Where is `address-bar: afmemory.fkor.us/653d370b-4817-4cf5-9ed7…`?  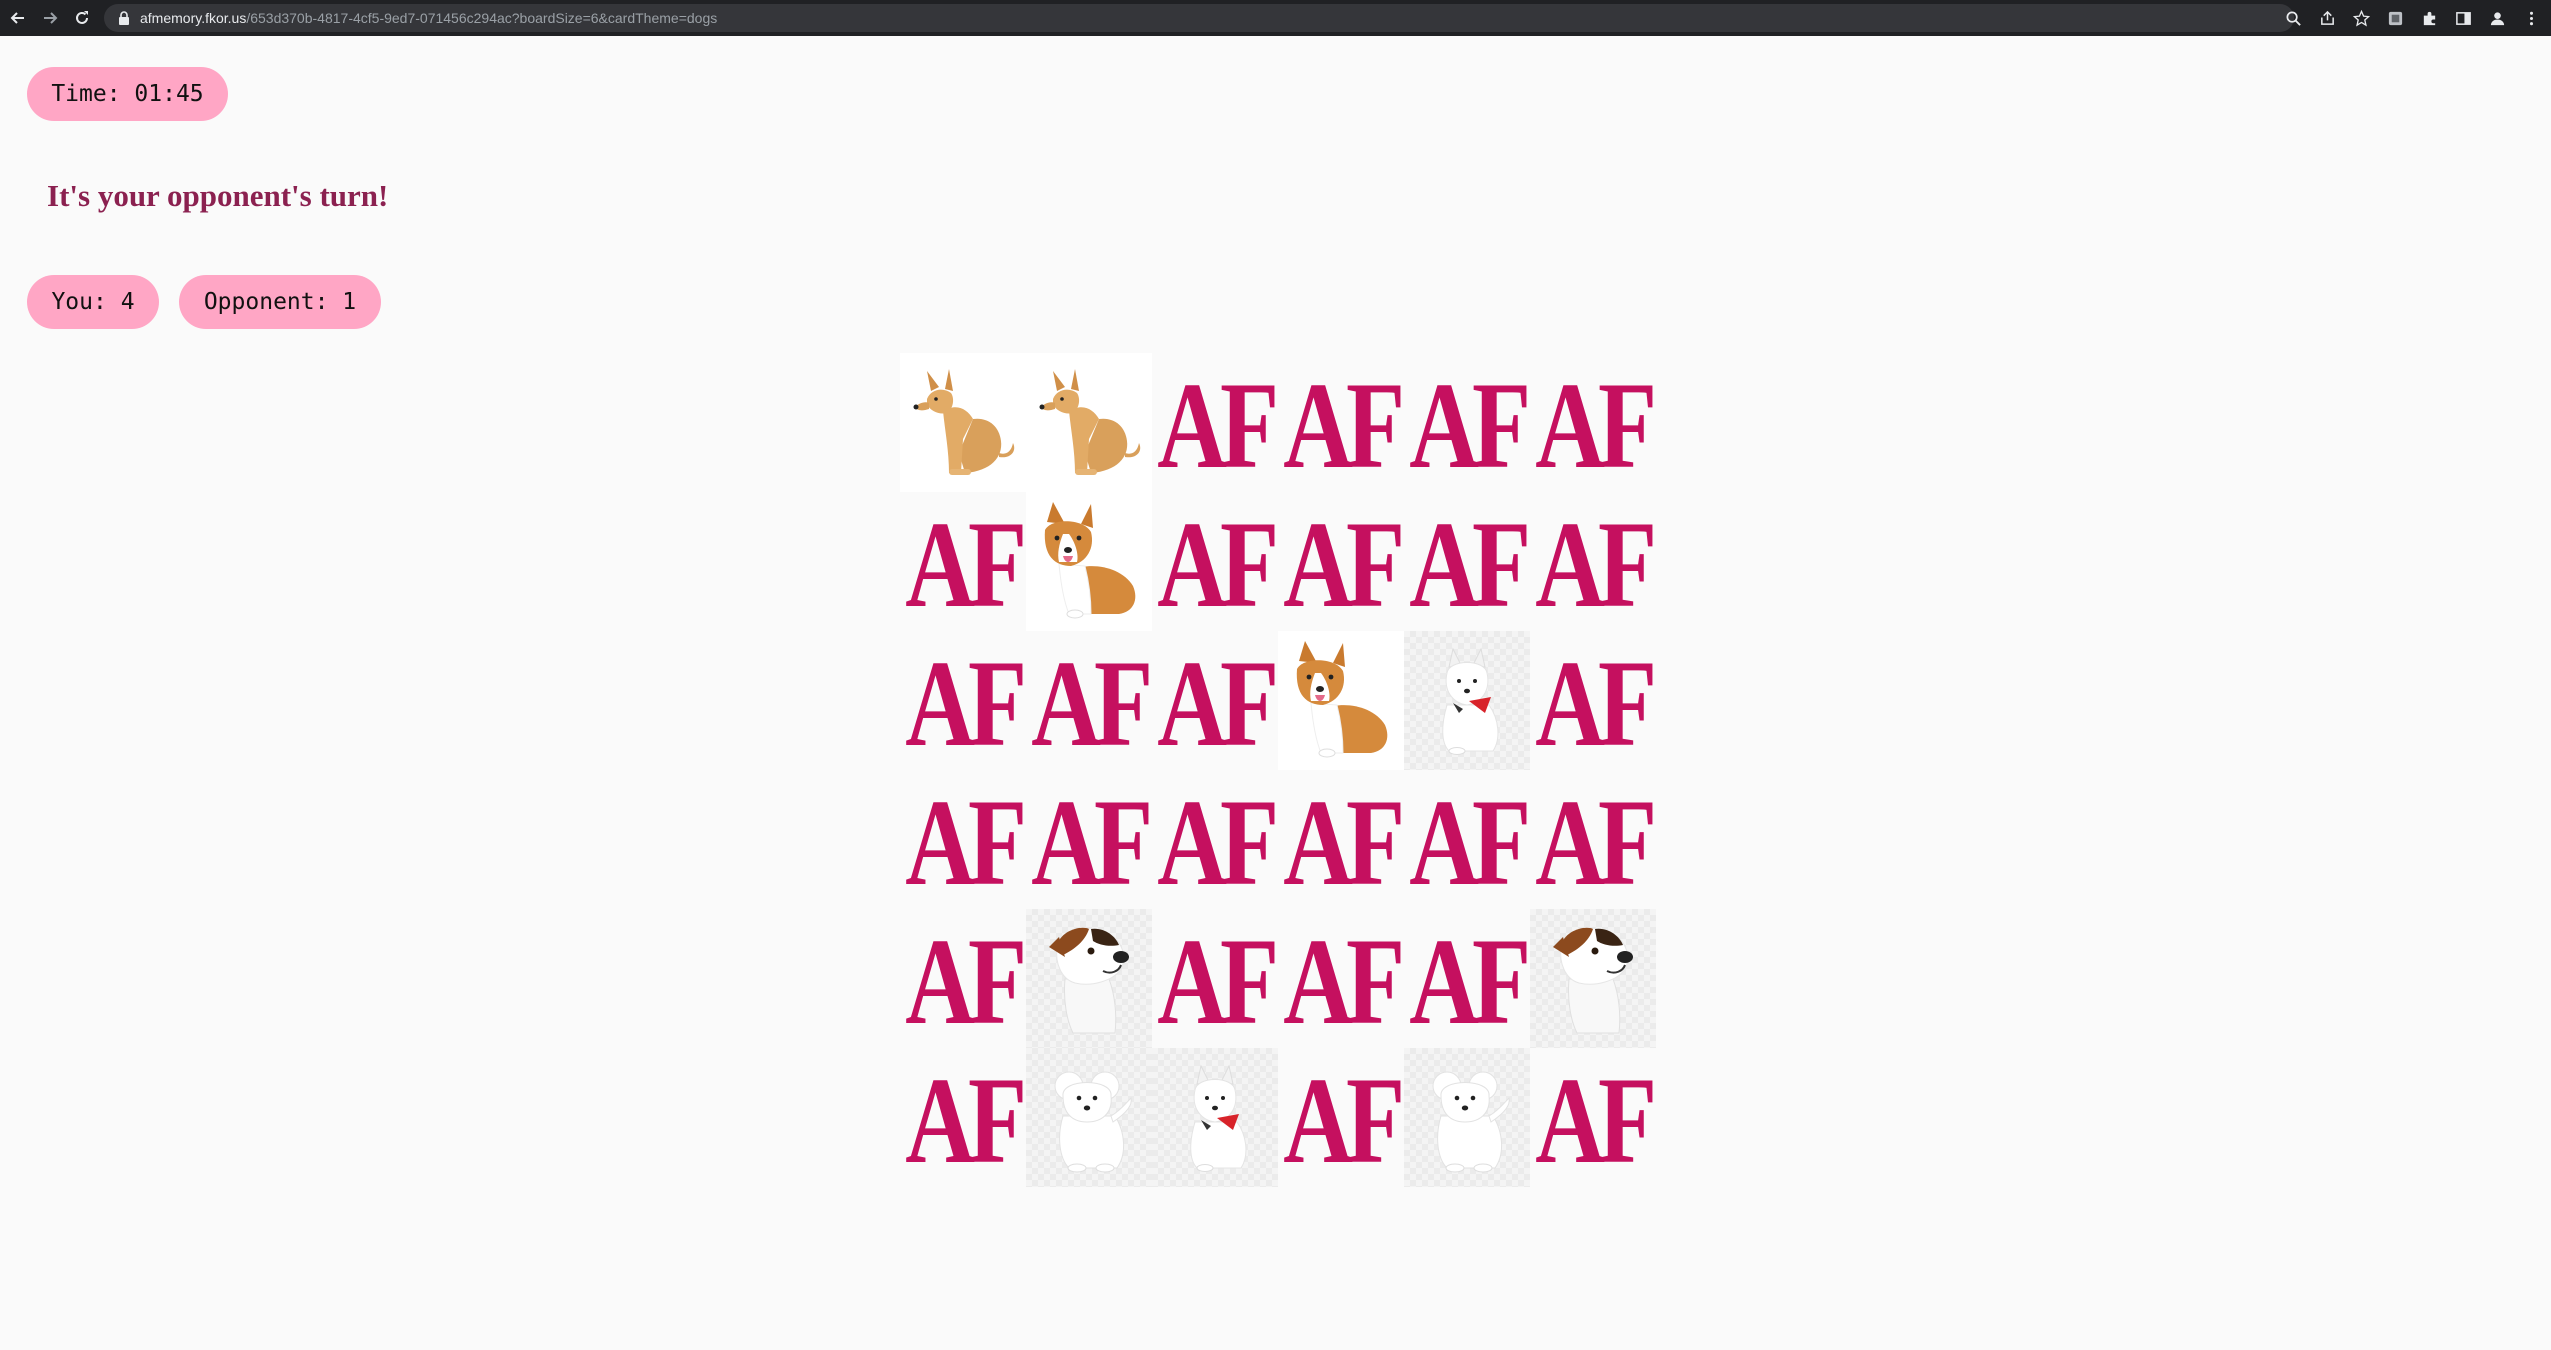
address-bar: afmemory.fkor.us/653d370b-4817-4cf5-9ed7… is located at coordinates (1199, 18).